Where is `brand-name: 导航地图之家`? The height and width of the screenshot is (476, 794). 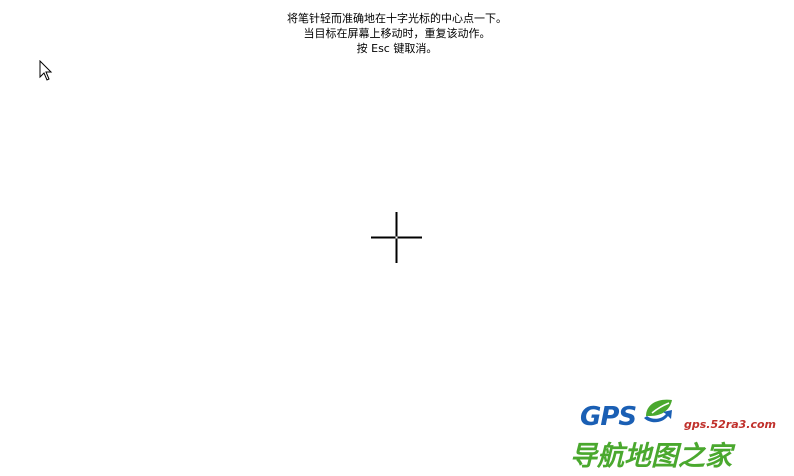 brand-name: 导航地图之家 is located at coordinates (651, 456).